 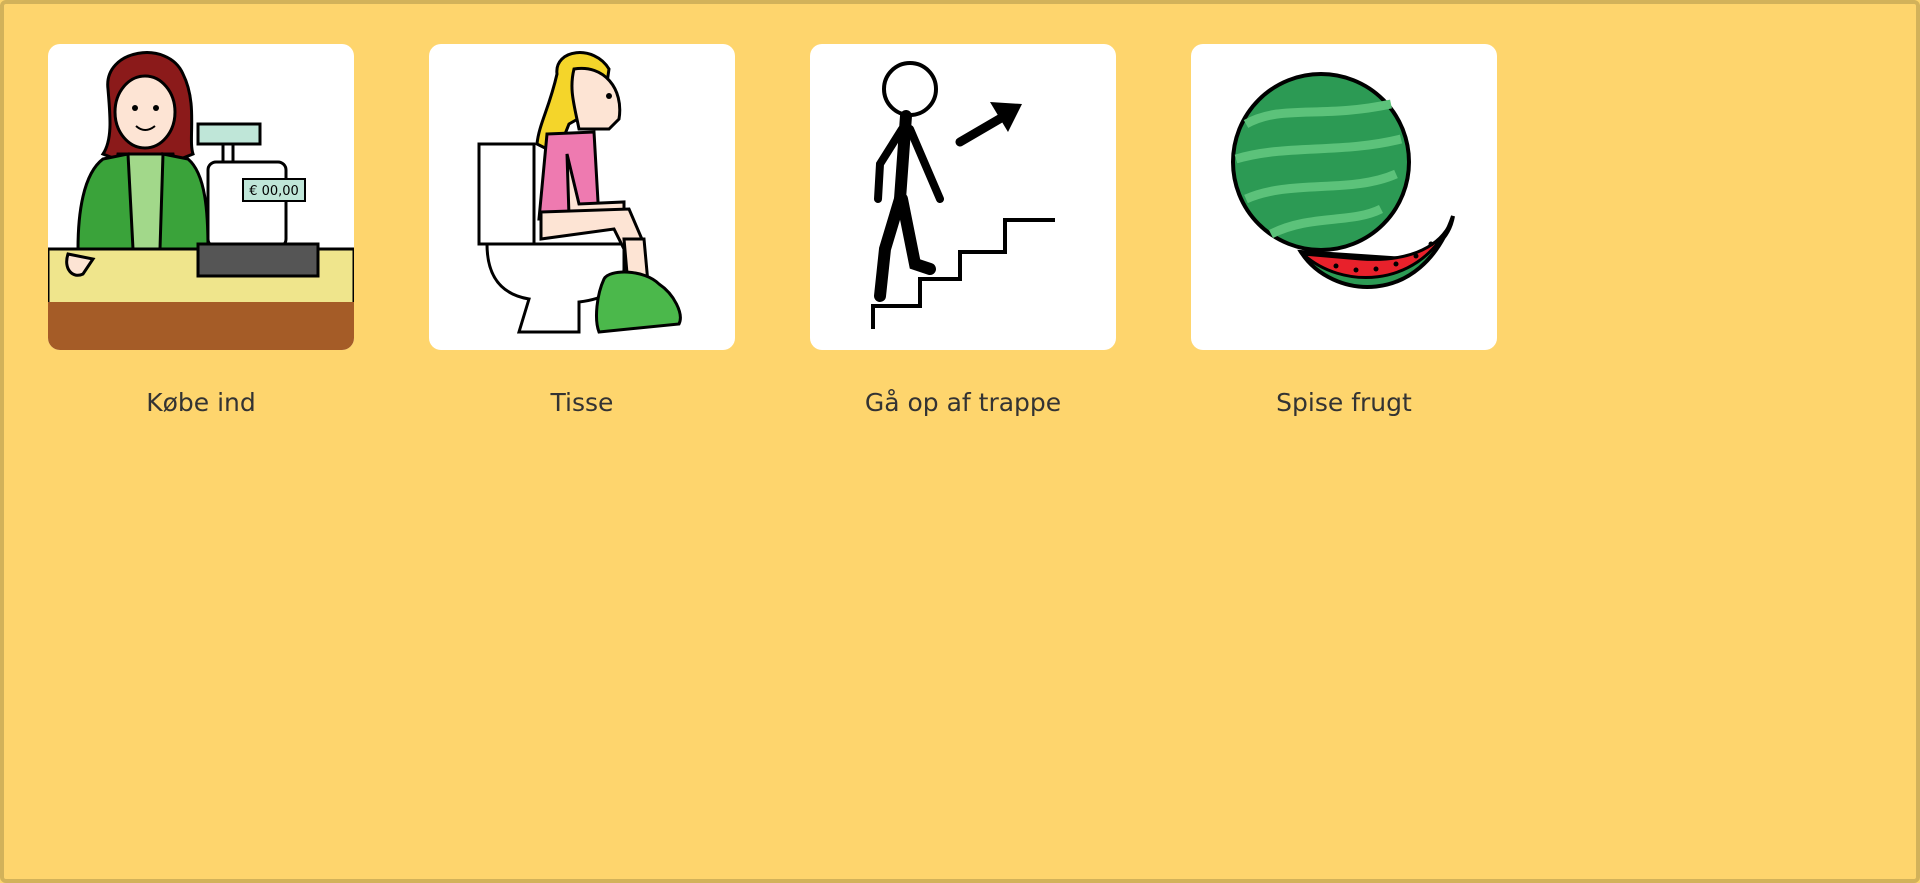 What do you see at coordinates (963, 402) in the screenshot?
I see `card-label: Gå op af trappe` at bounding box center [963, 402].